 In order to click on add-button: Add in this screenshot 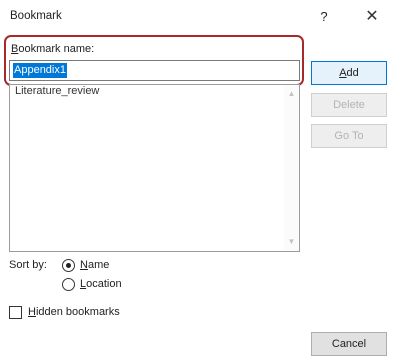, I will do `click(349, 73)`.